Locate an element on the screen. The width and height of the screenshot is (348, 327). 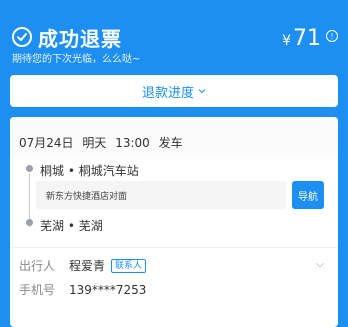
subtitle: 期待您的下次光临，么么哒~ is located at coordinates (76, 59).